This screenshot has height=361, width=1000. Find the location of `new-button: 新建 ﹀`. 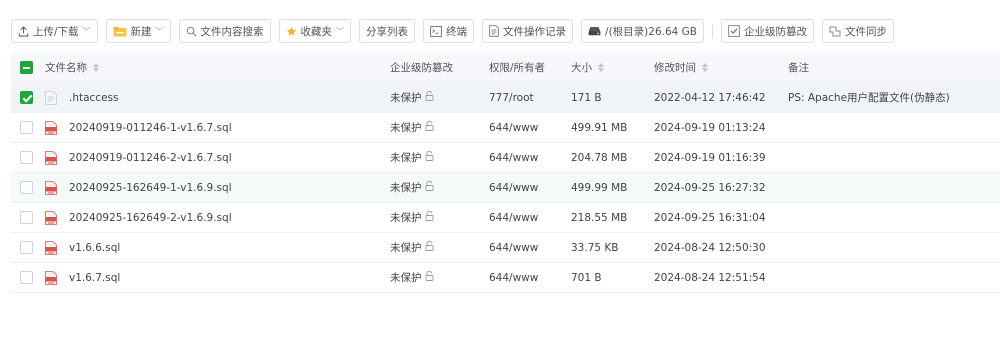

new-button: 新建 ﹀ is located at coordinates (138, 31).